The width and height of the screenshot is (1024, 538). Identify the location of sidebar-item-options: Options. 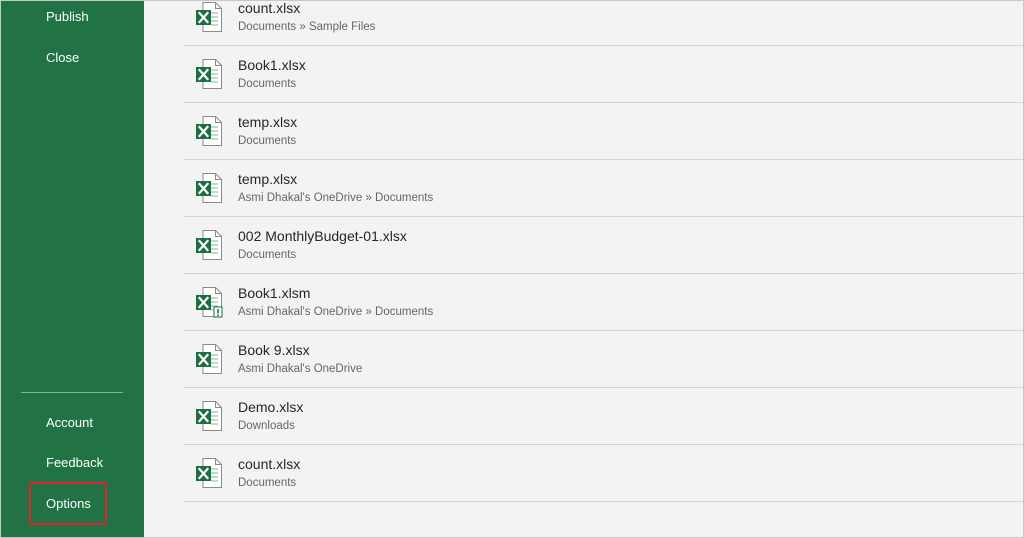
(72, 504).